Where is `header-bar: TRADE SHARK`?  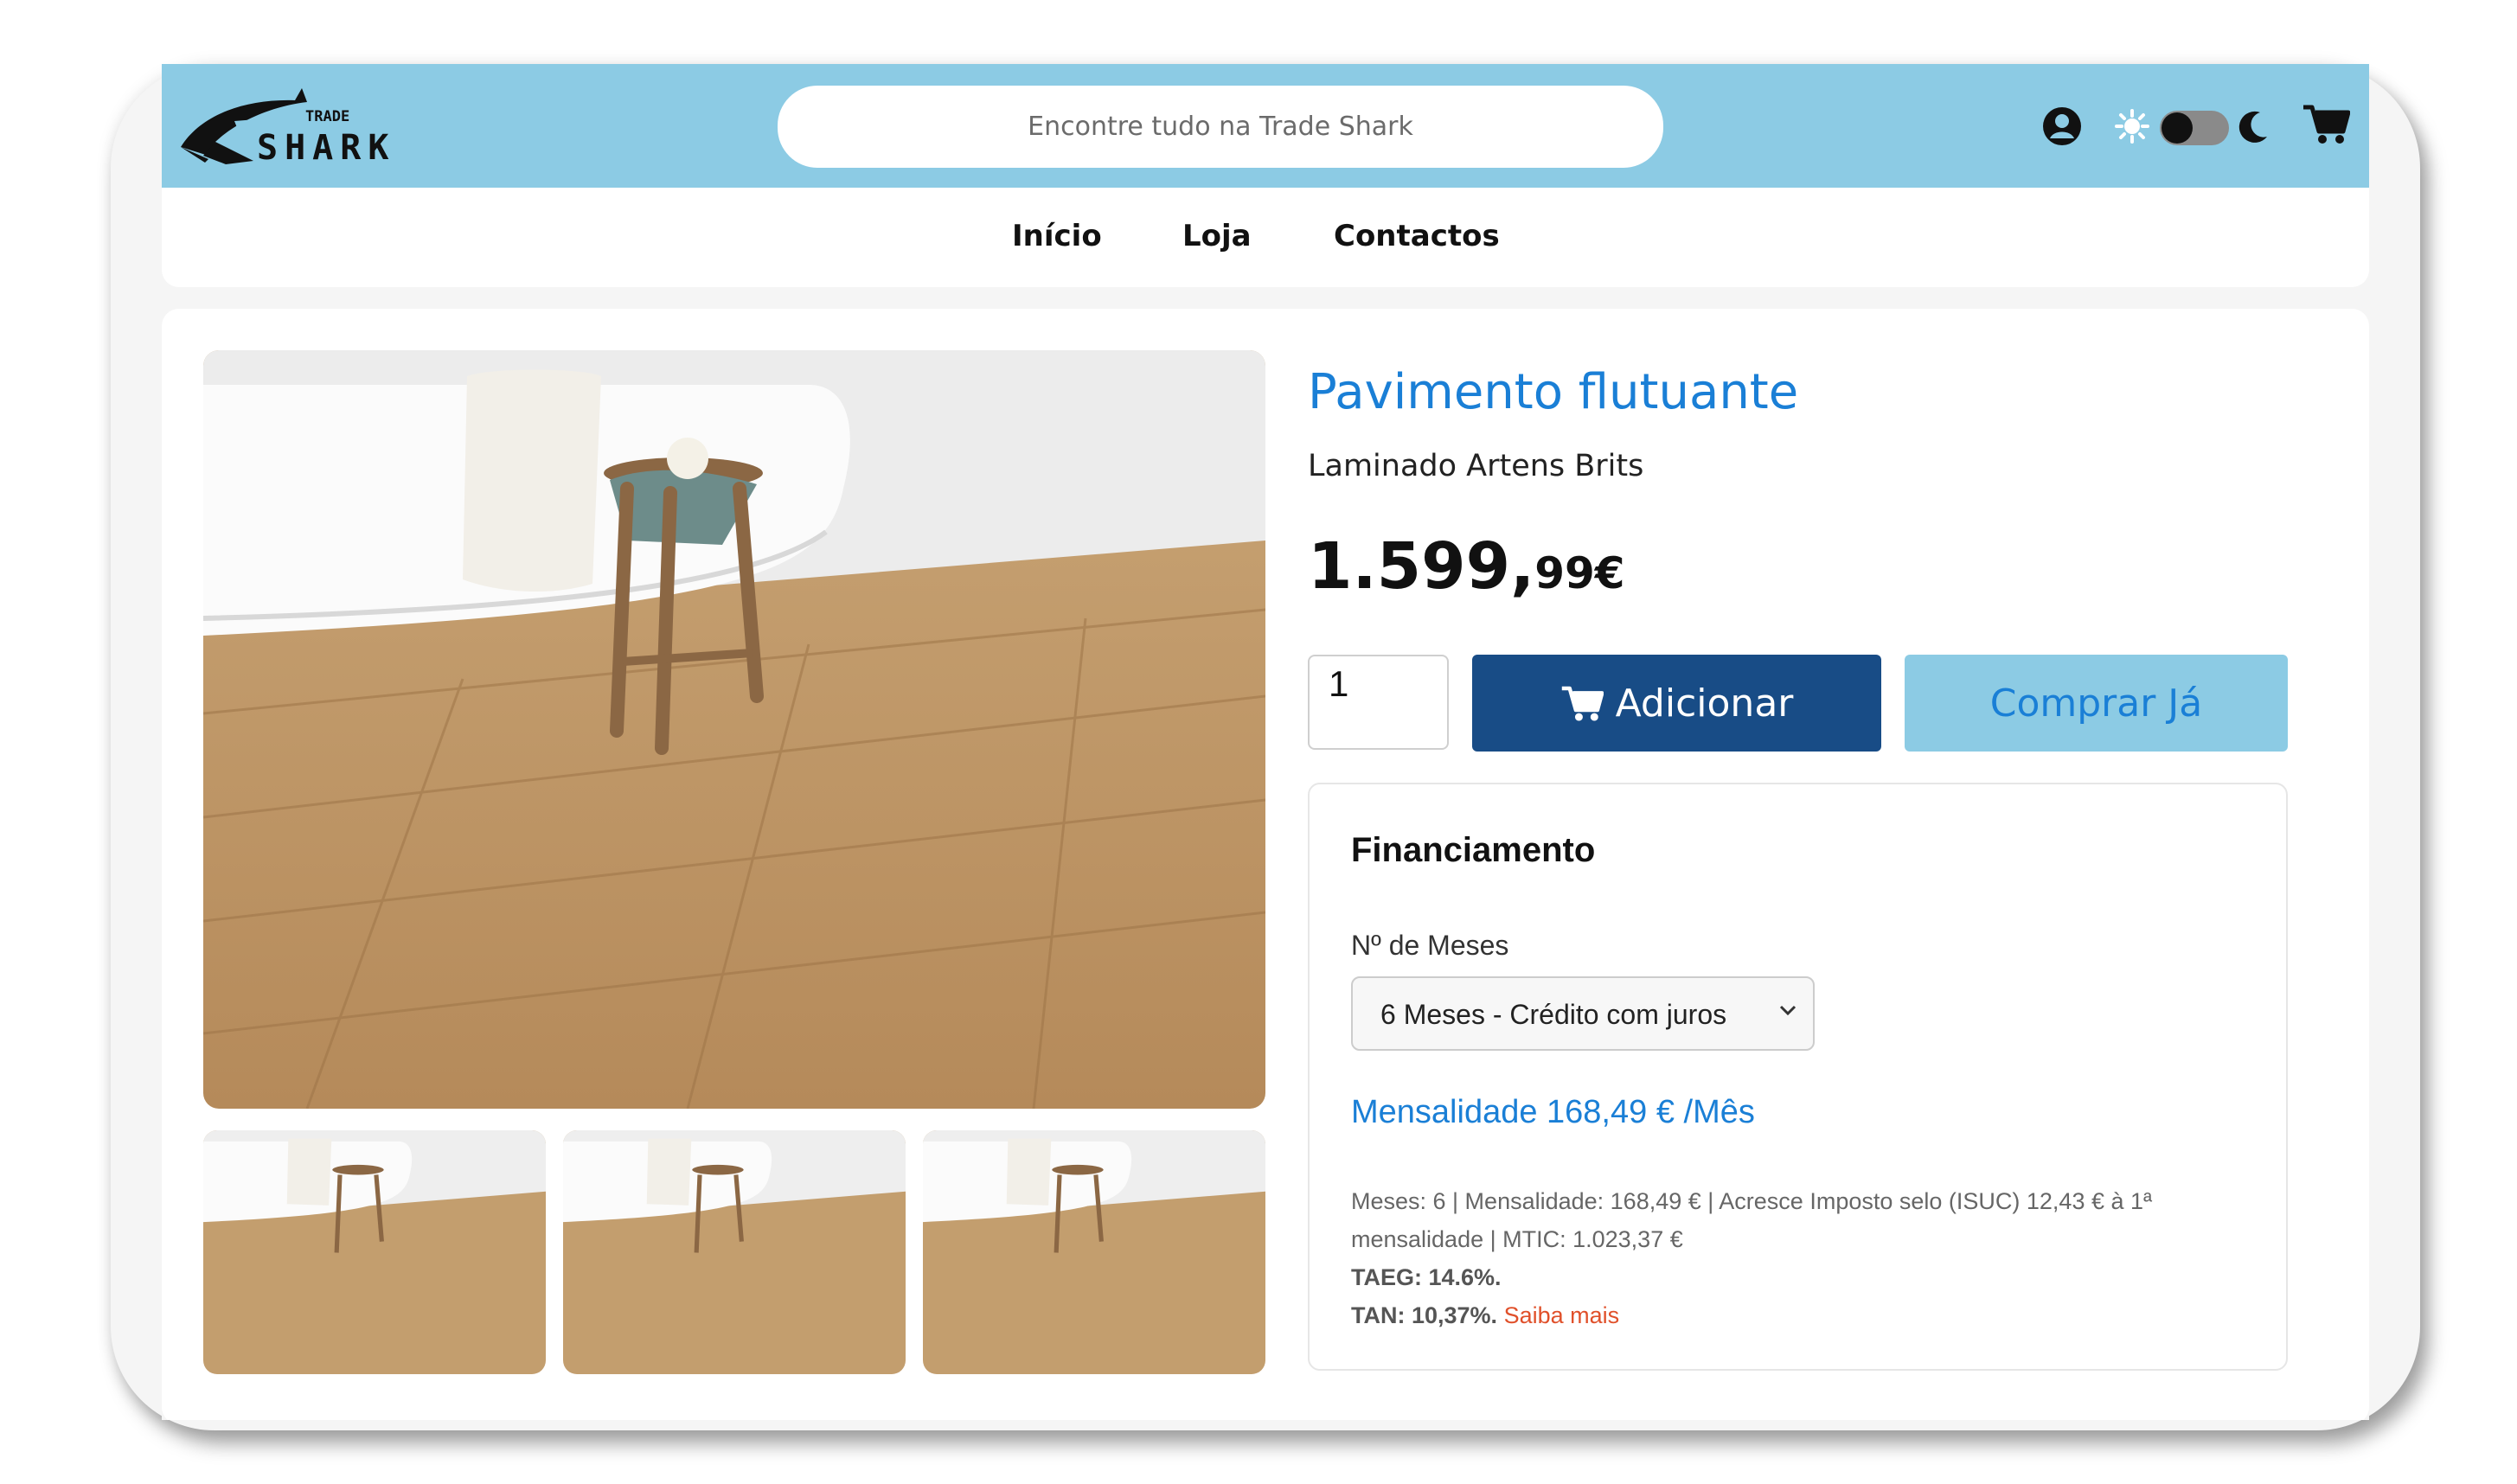 header-bar: TRADE SHARK is located at coordinates (1265, 126).